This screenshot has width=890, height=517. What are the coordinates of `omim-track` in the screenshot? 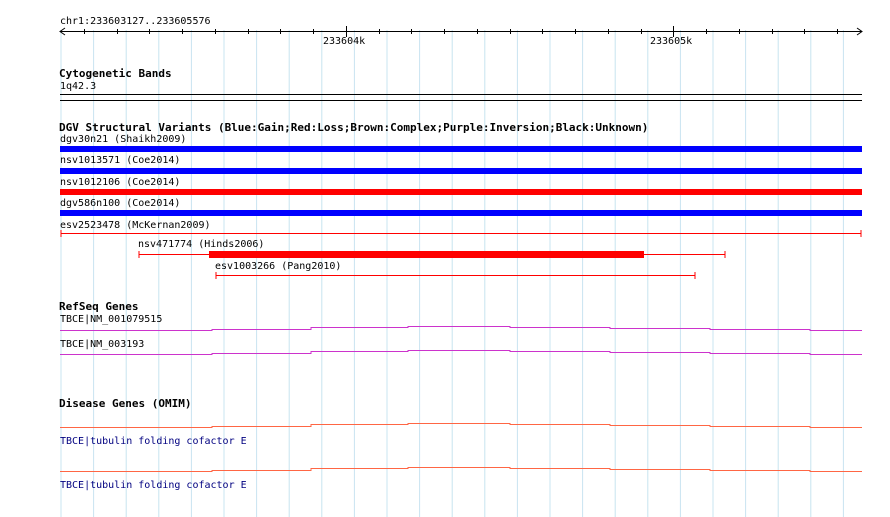 It's located at (461, 447).